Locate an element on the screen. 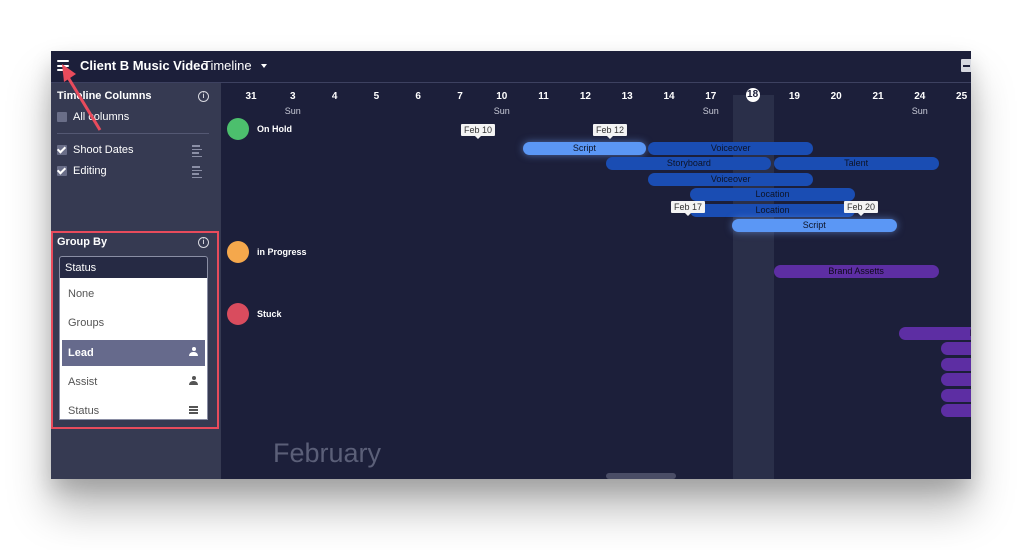  day-number: 6 is located at coordinates (418, 96).